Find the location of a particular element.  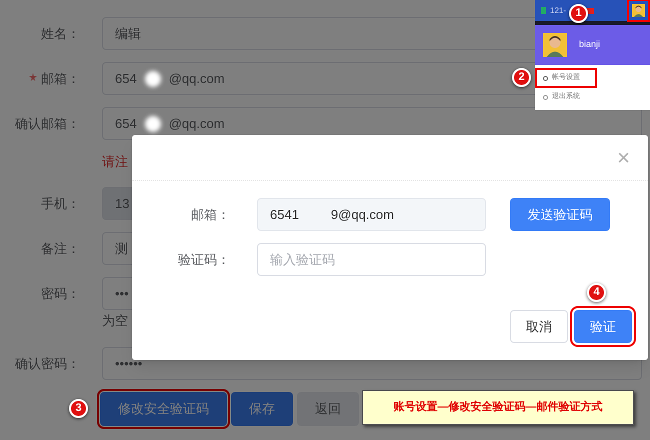

email-text: 9@qq.com is located at coordinates (362, 215).